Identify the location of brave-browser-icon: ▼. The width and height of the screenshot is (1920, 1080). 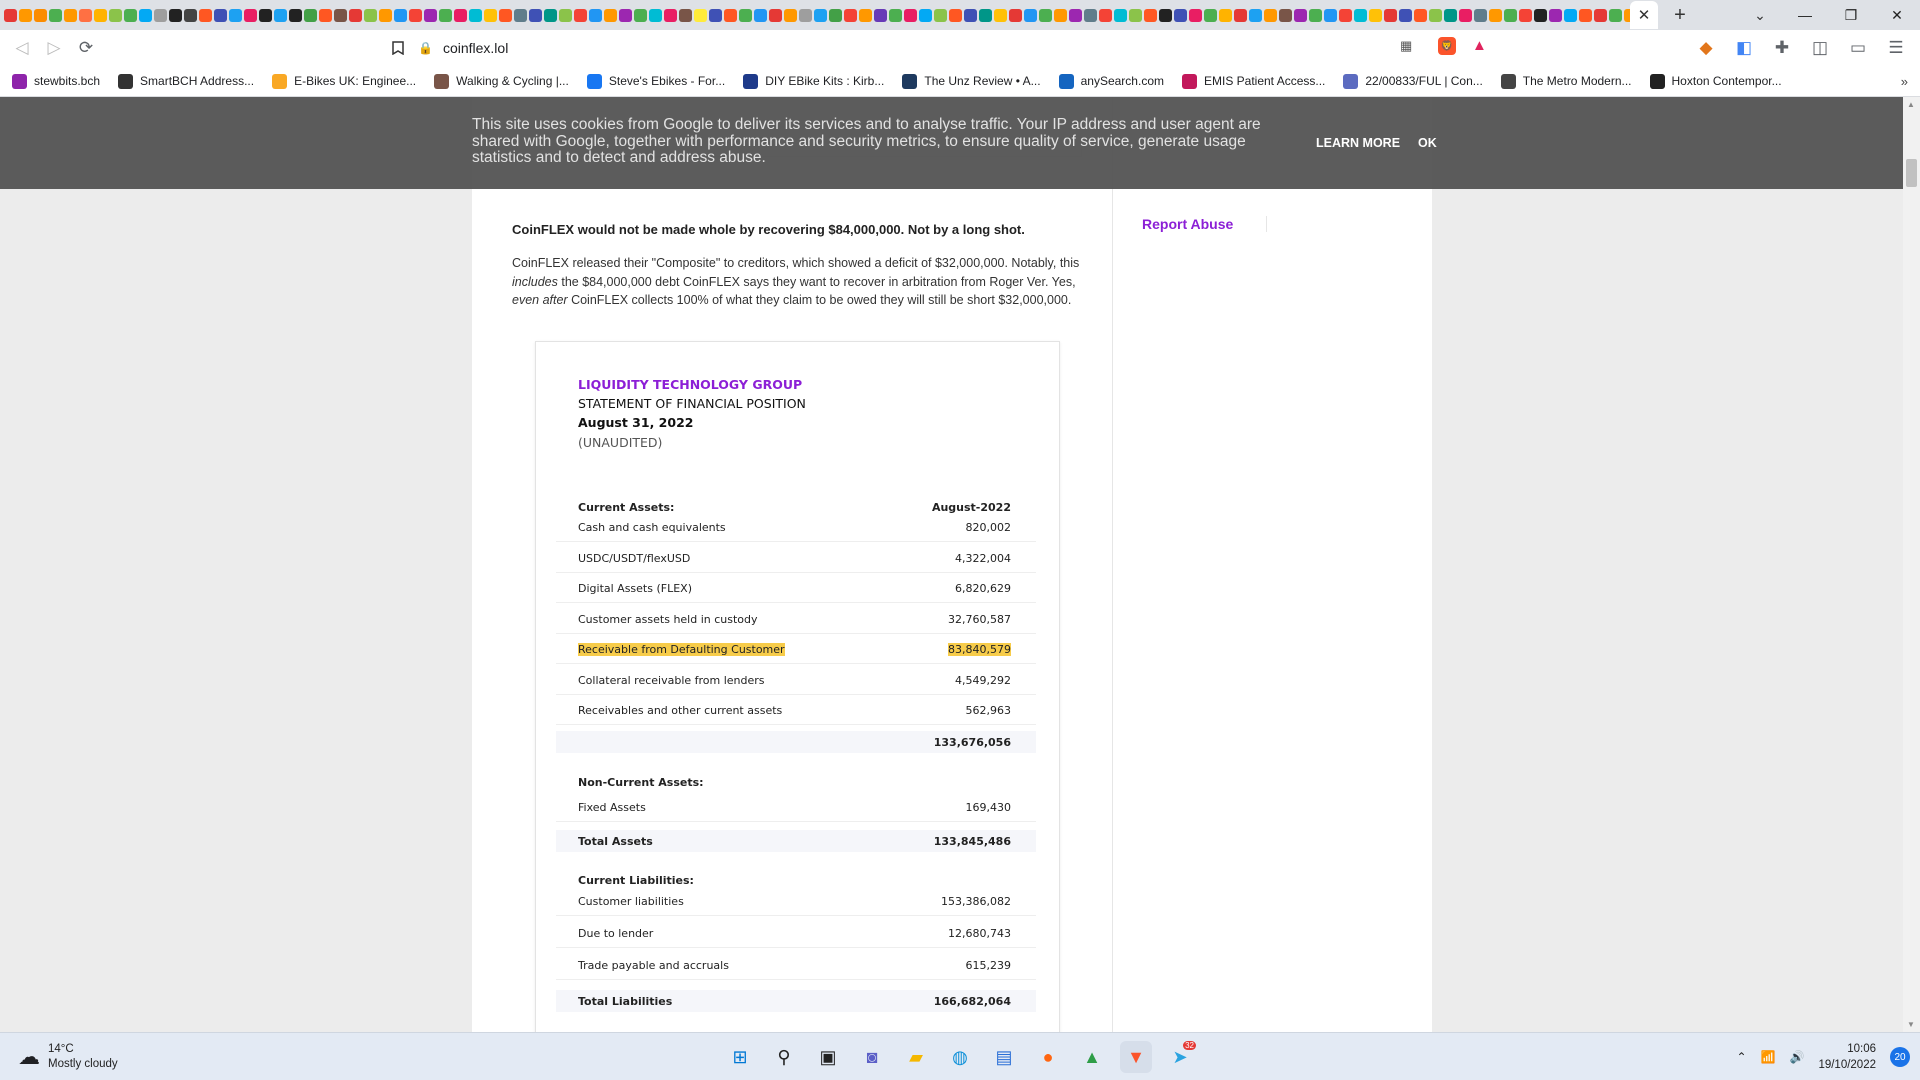
(1136, 1057).